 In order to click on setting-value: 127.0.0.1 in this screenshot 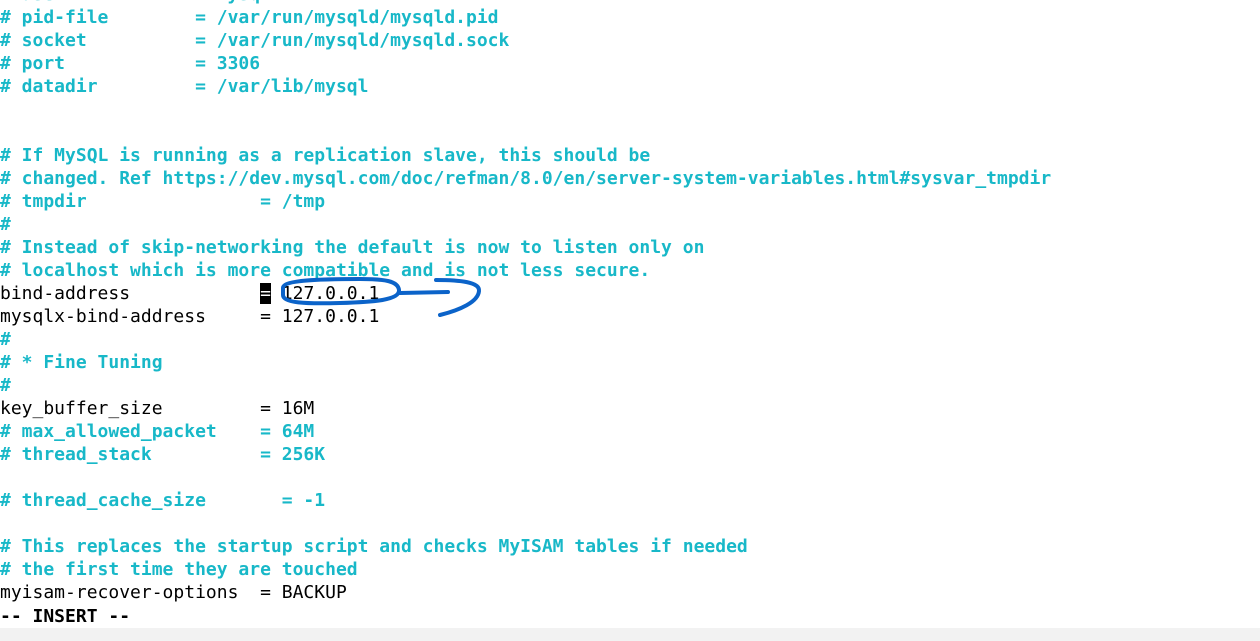, I will do `click(325, 293)`.